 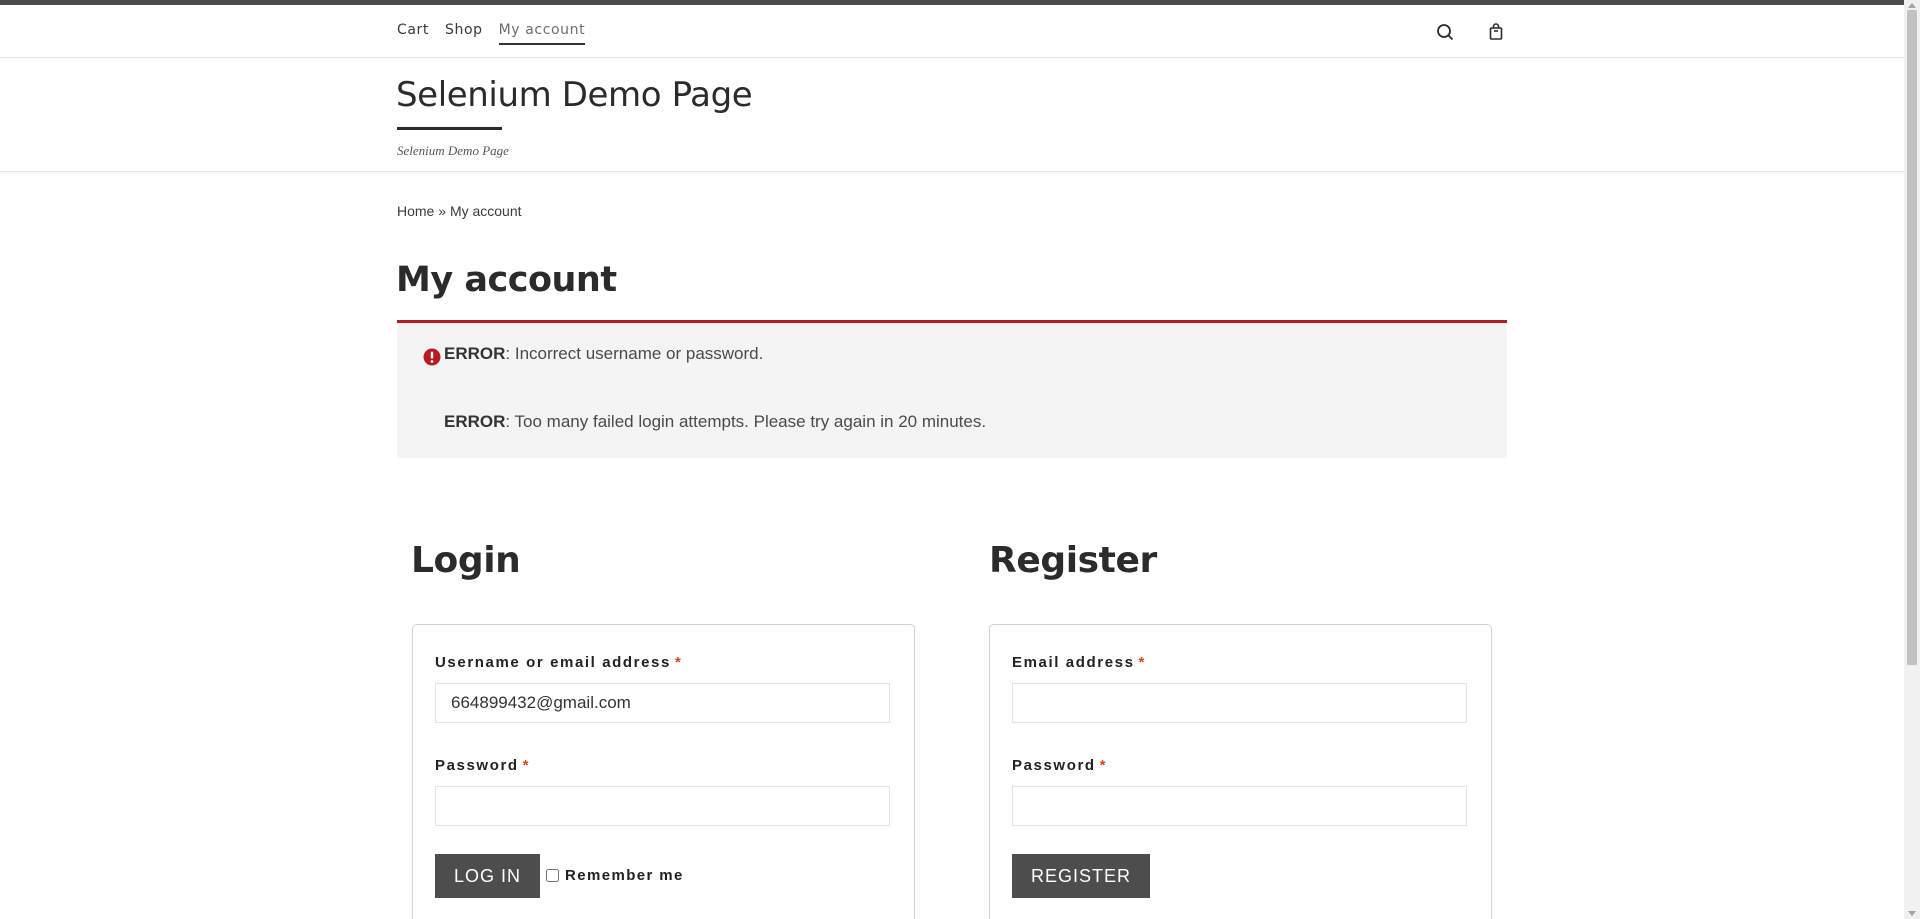 What do you see at coordinates (952, 115) in the screenshot?
I see `site-branding: Selenium Demo Page Selenium Demo Page` at bounding box center [952, 115].